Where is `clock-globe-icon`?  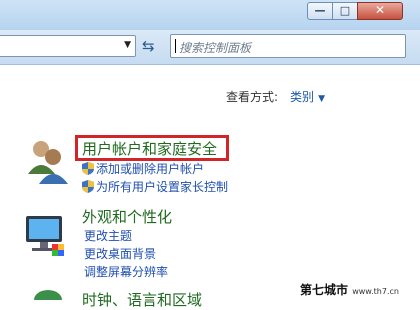
clock-globe-icon is located at coordinates (48, 295).